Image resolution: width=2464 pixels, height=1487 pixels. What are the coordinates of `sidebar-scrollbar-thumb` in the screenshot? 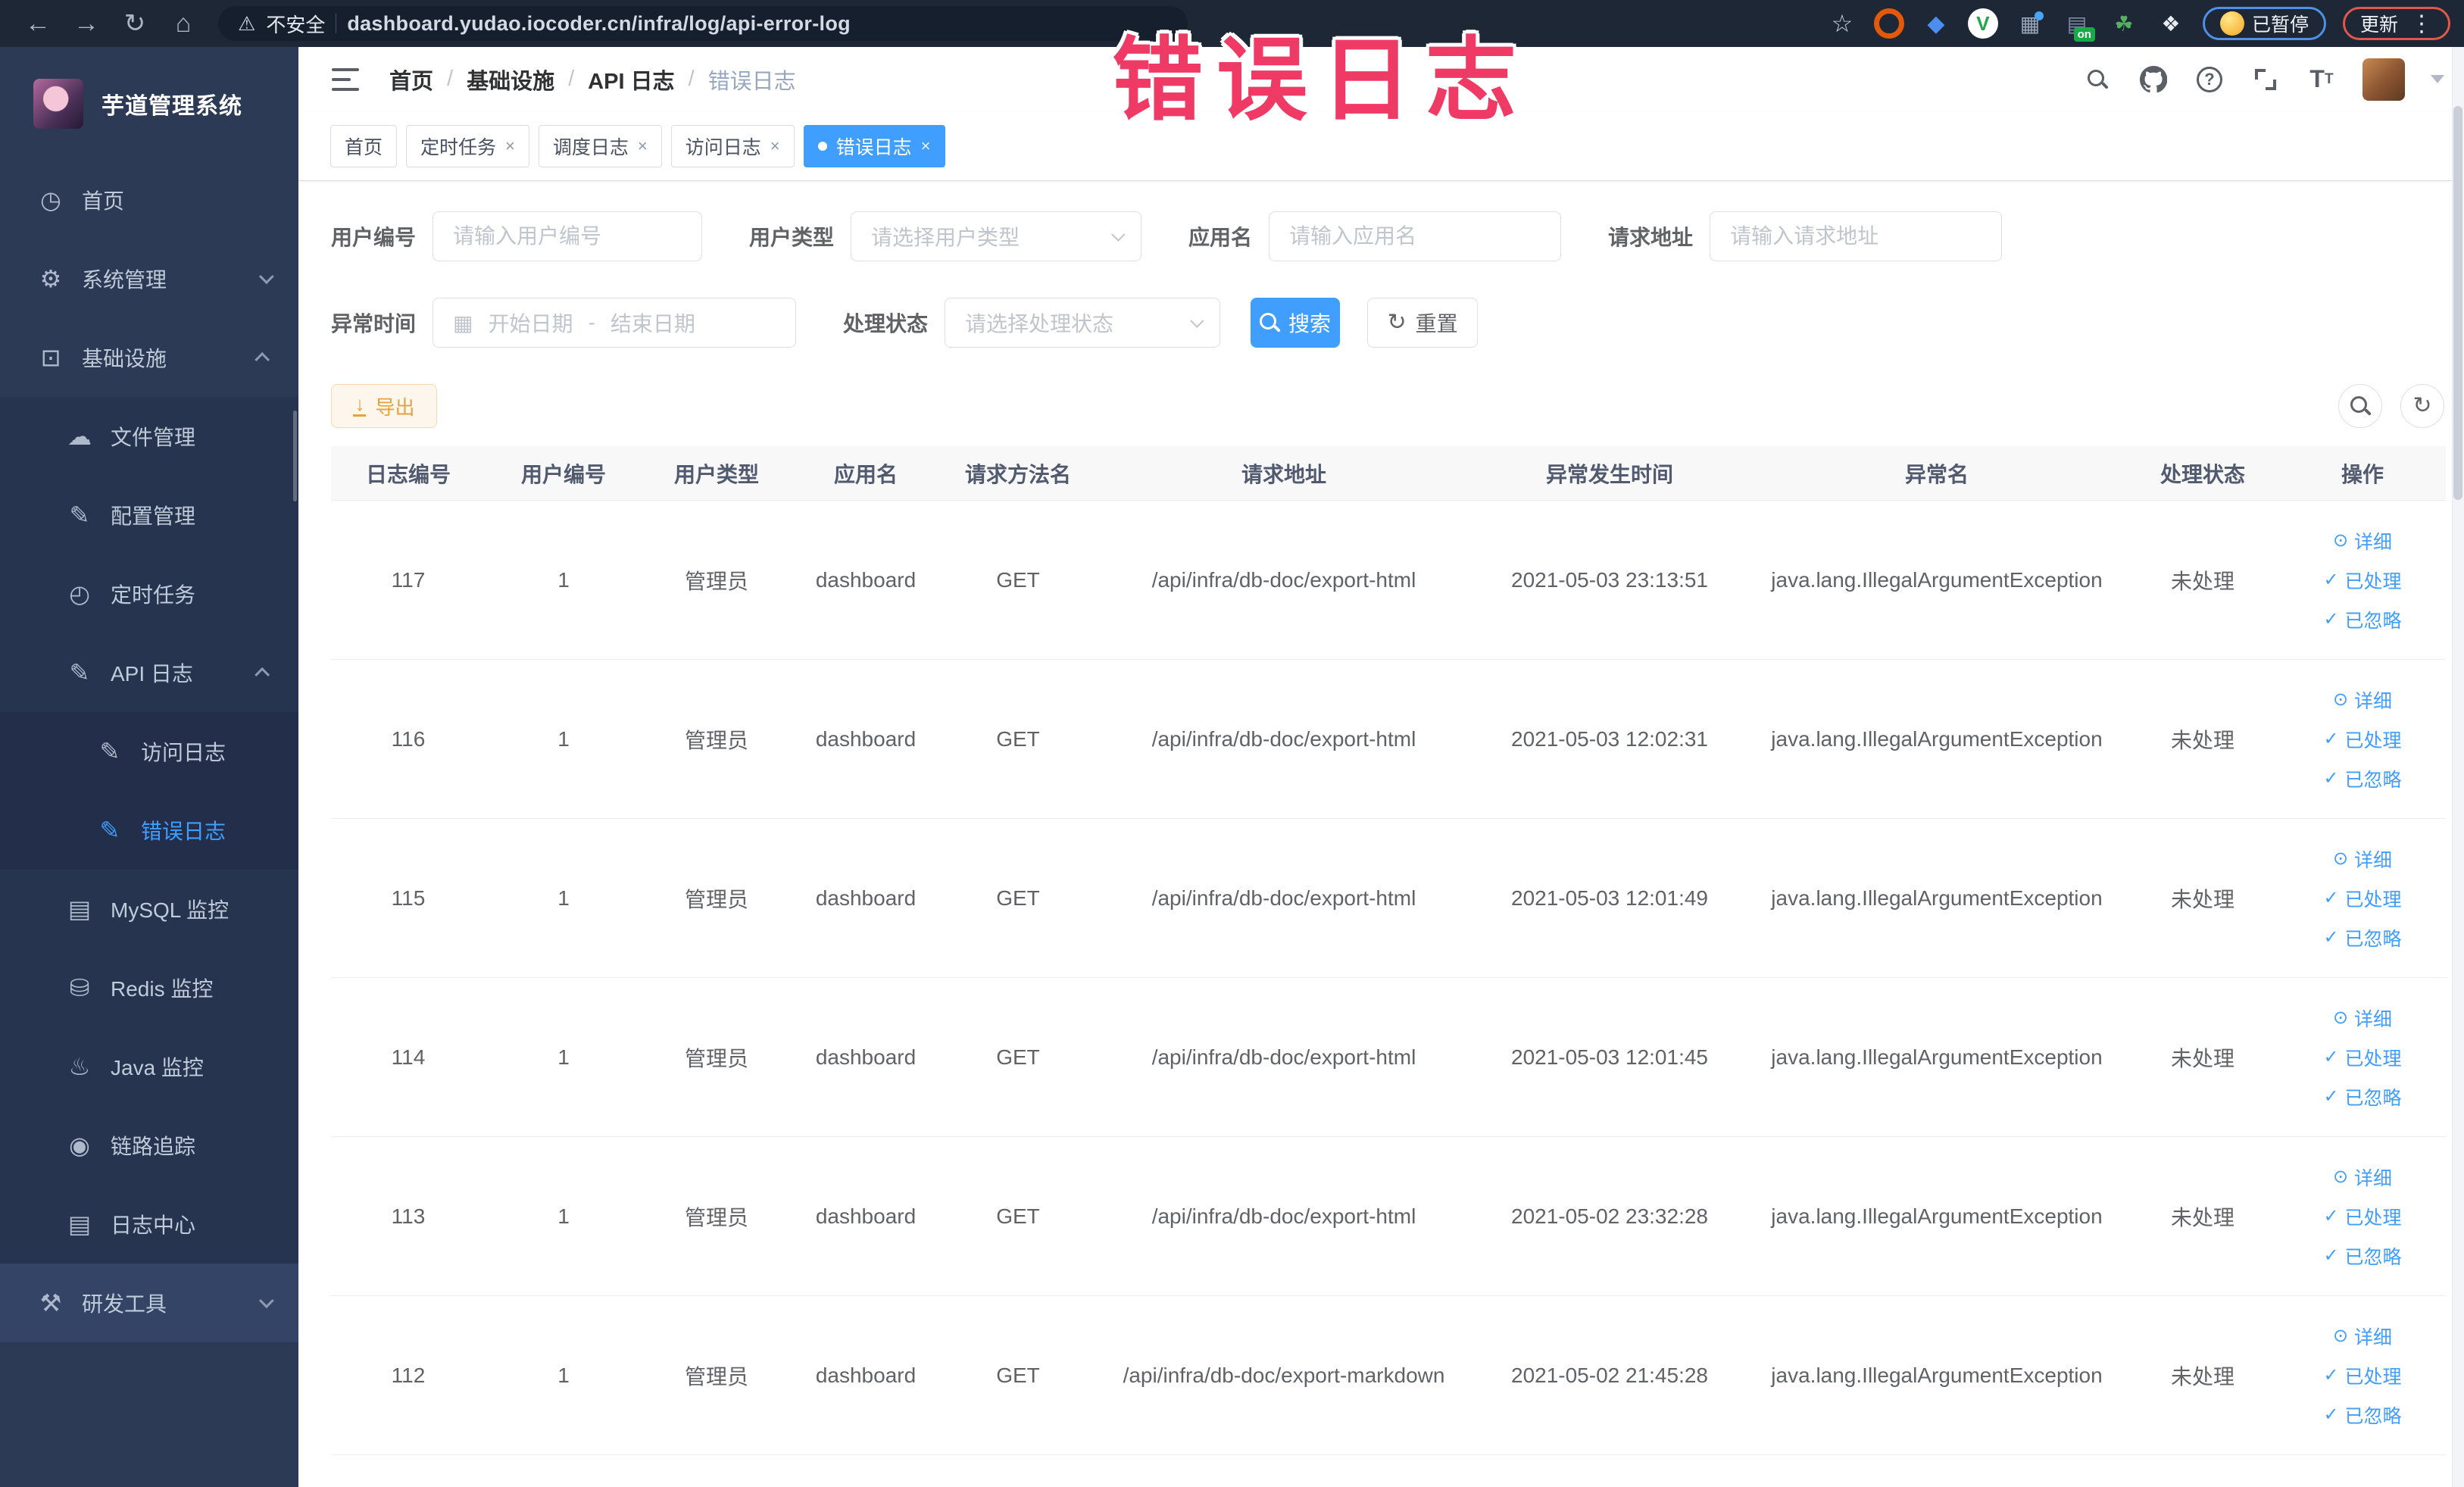 It's located at (295, 456).